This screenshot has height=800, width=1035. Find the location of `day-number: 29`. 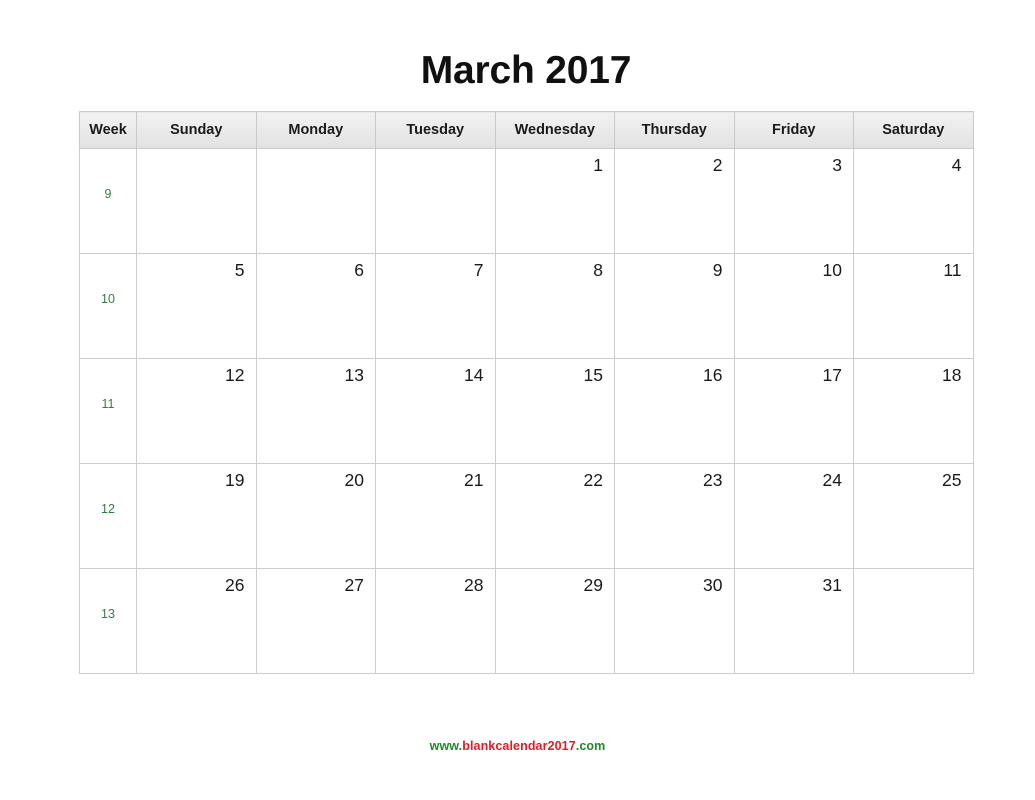

day-number: 29 is located at coordinates (593, 585).